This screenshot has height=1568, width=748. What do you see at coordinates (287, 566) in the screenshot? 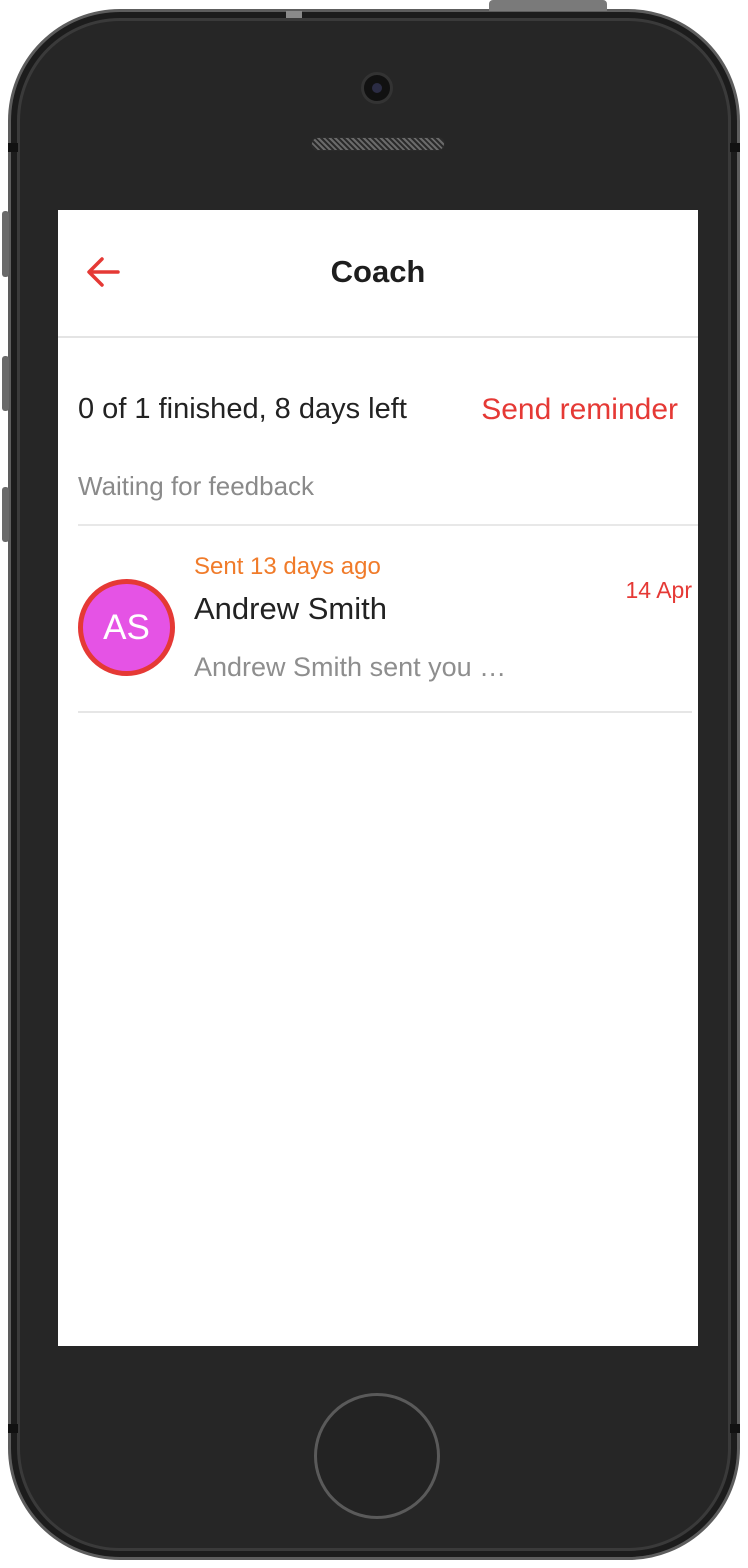
I see `sent-time-label: Sent 13 days ago` at bounding box center [287, 566].